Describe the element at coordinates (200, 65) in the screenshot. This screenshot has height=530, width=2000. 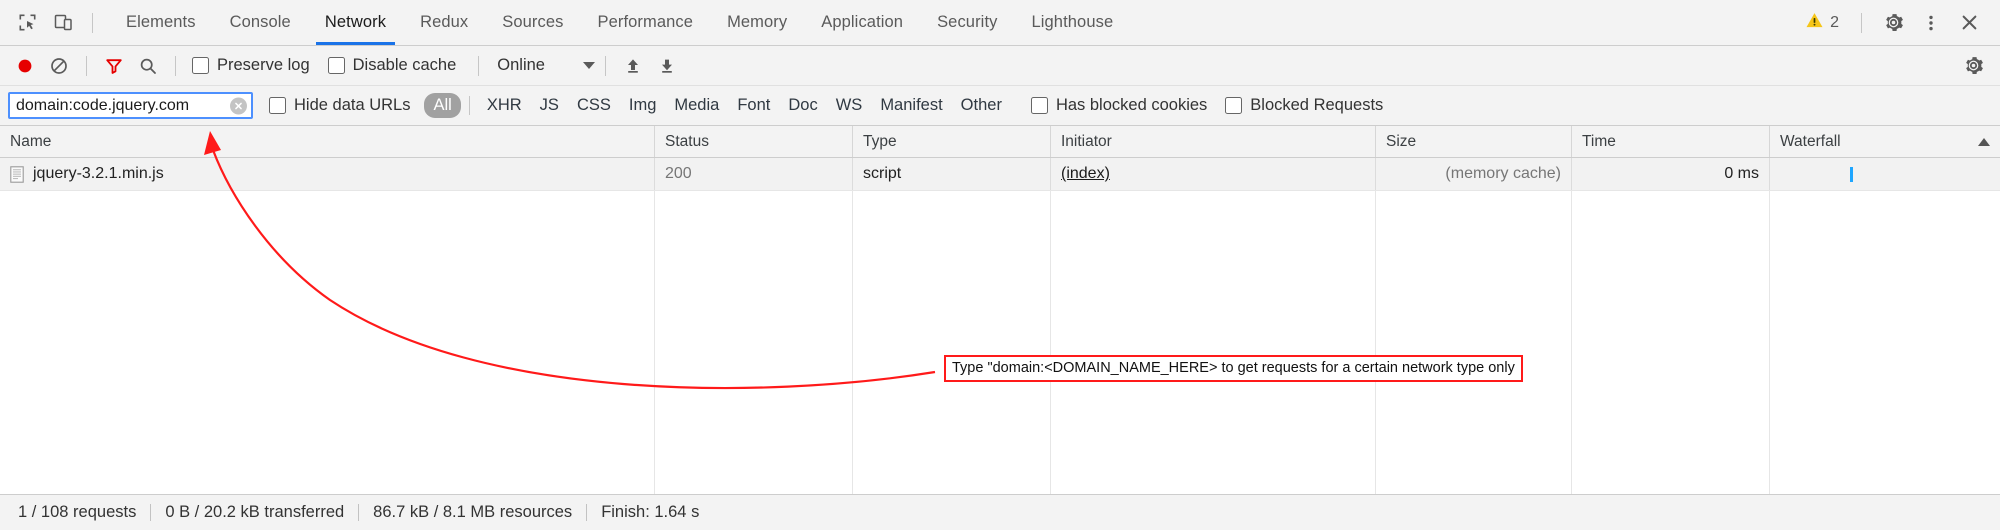
I see `preserve-log-box` at that location.